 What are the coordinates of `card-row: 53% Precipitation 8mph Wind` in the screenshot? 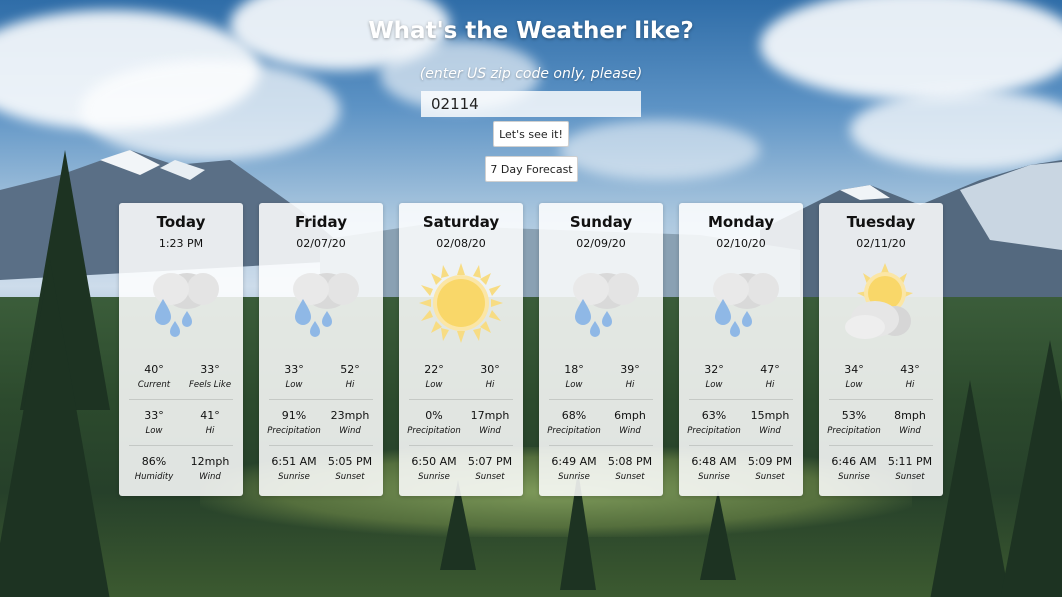 It's located at (881, 428).